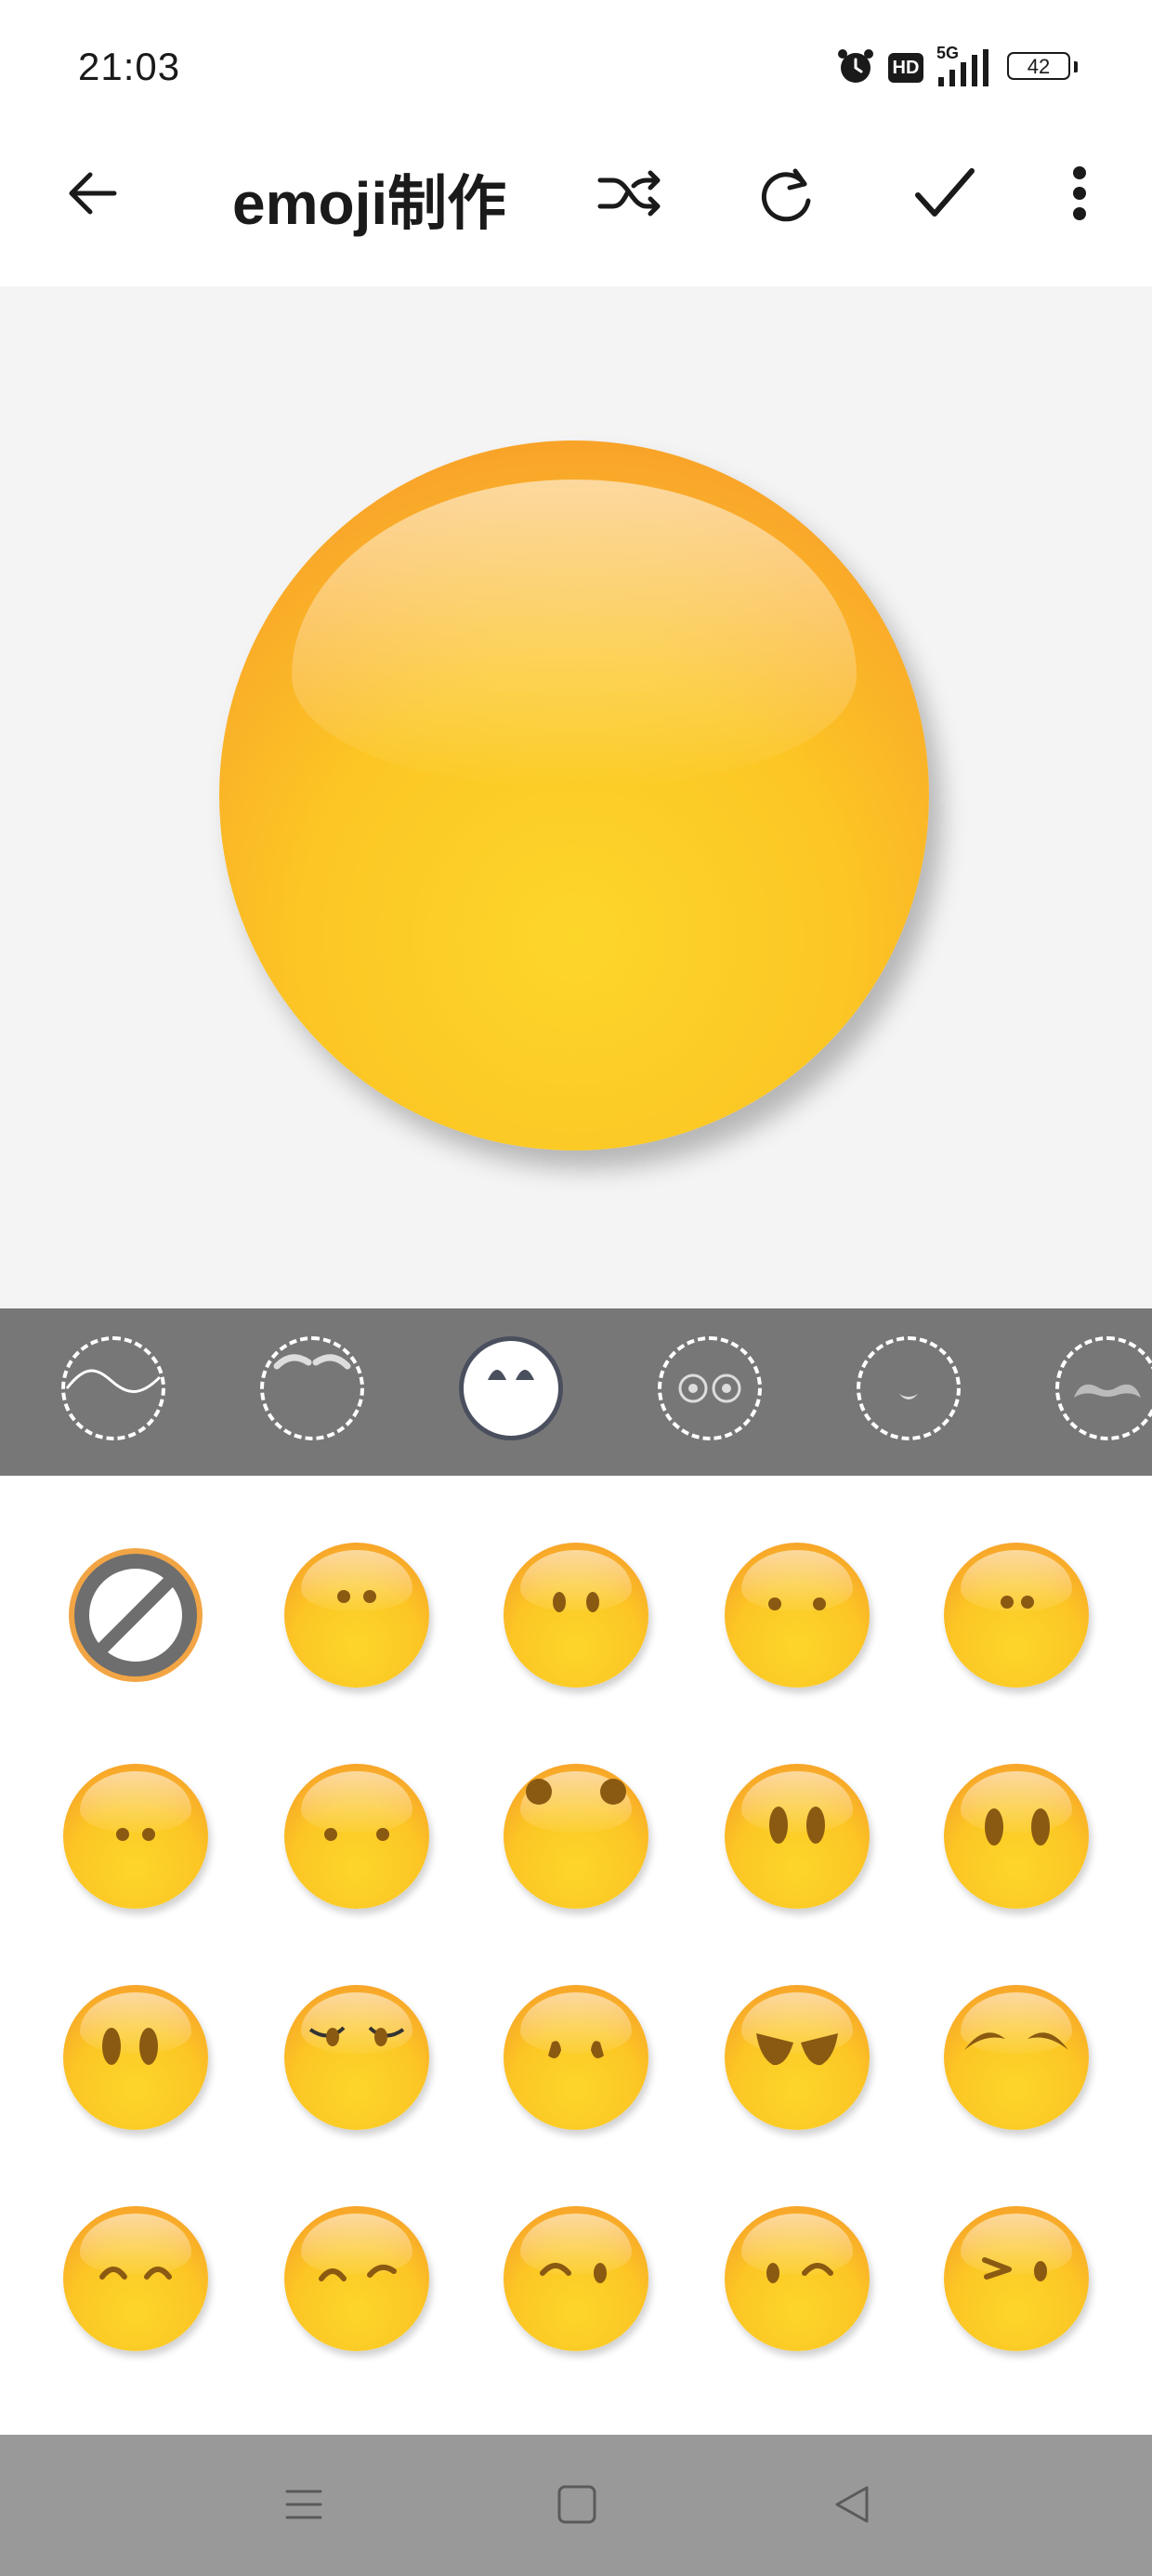  Describe the element at coordinates (135, 1619) in the screenshot. I see `none-icon` at that location.